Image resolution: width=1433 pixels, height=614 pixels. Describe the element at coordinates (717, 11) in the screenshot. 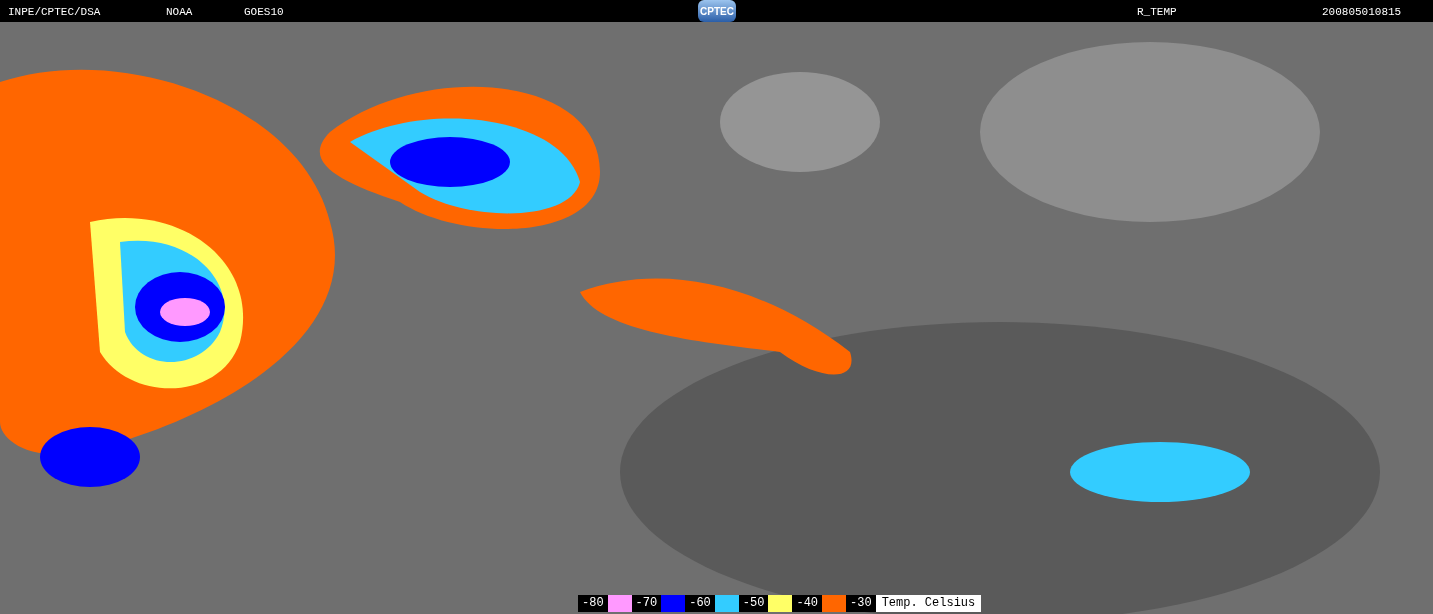

I see `logo: CPTEC` at that location.